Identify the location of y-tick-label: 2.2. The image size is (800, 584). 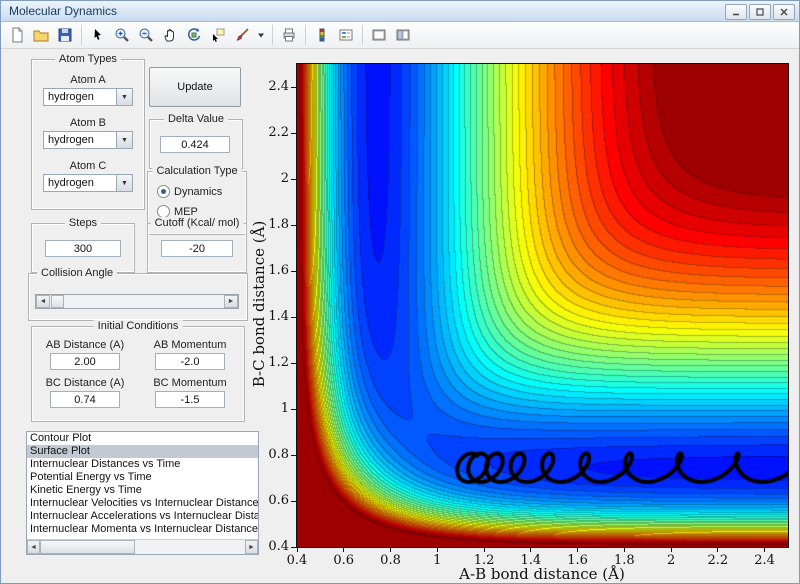
(278, 132).